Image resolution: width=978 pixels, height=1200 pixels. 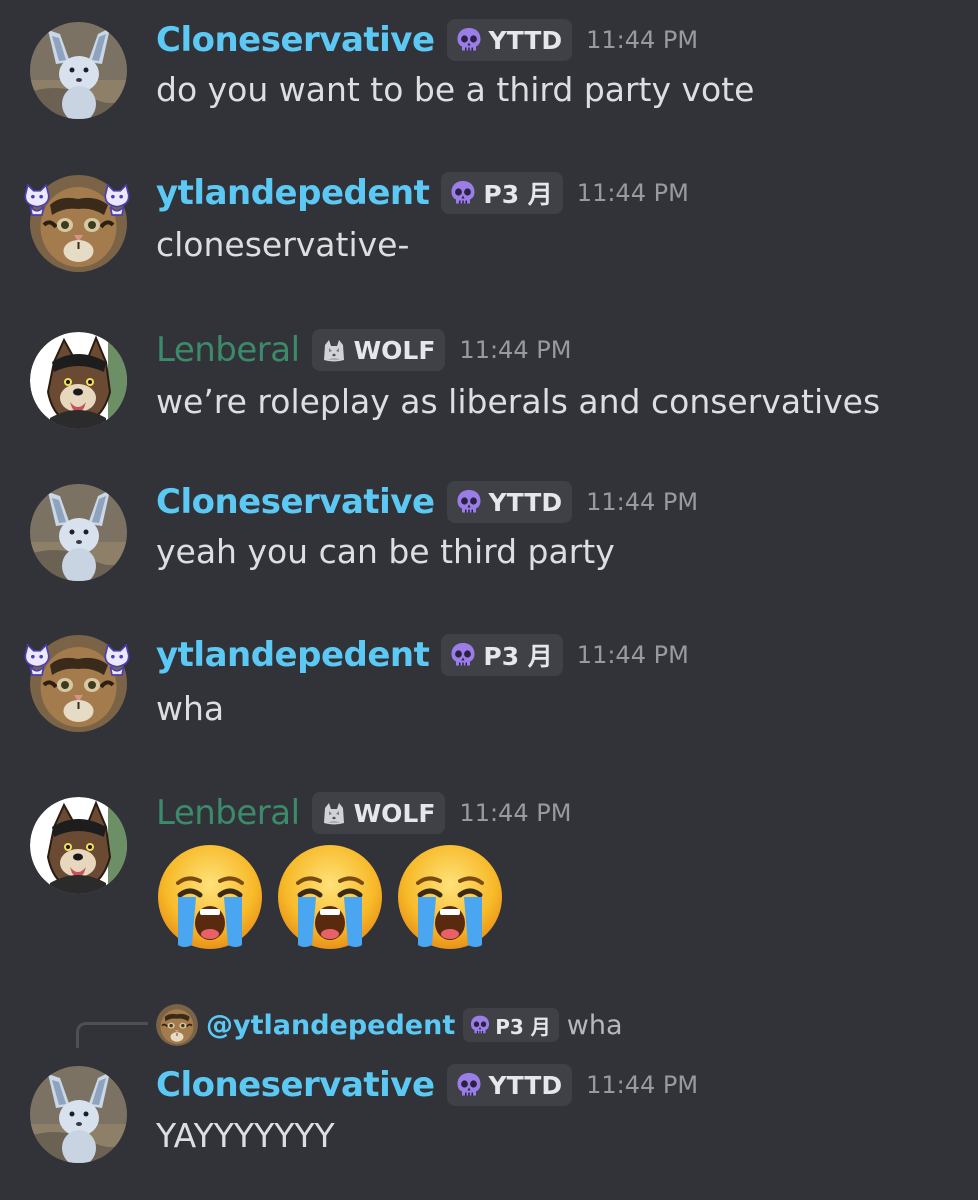 I want to click on reply-role-tag-label: P3 月, so click(x=523, y=1026).